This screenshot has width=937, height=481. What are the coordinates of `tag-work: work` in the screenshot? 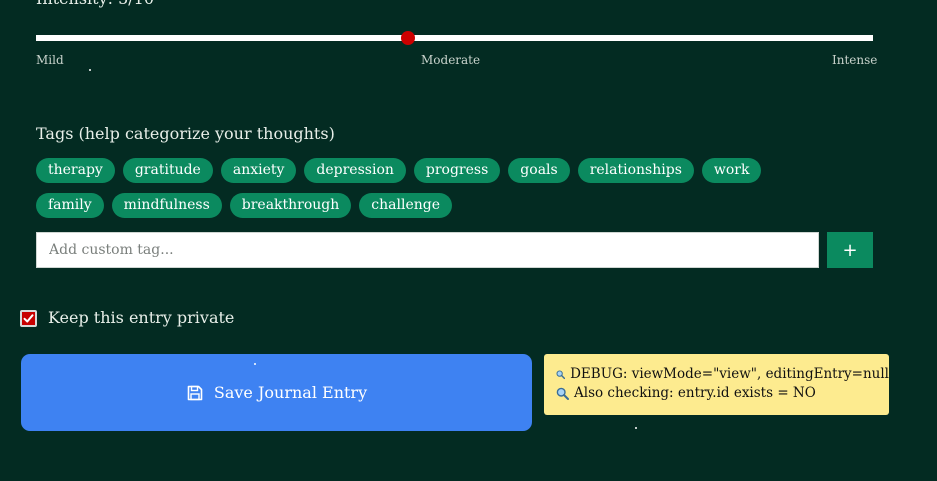 It's located at (731, 170).